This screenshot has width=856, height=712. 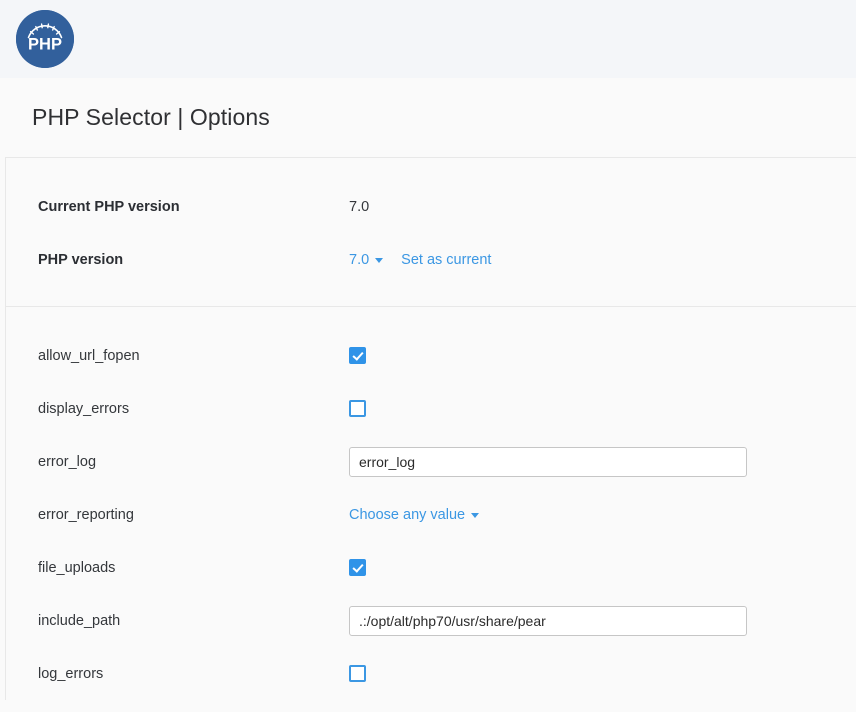 What do you see at coordinates (77, 567) in the screenshot?
I see `option-label-file-uploads: file_uploads` at bounding box center [77, 567].